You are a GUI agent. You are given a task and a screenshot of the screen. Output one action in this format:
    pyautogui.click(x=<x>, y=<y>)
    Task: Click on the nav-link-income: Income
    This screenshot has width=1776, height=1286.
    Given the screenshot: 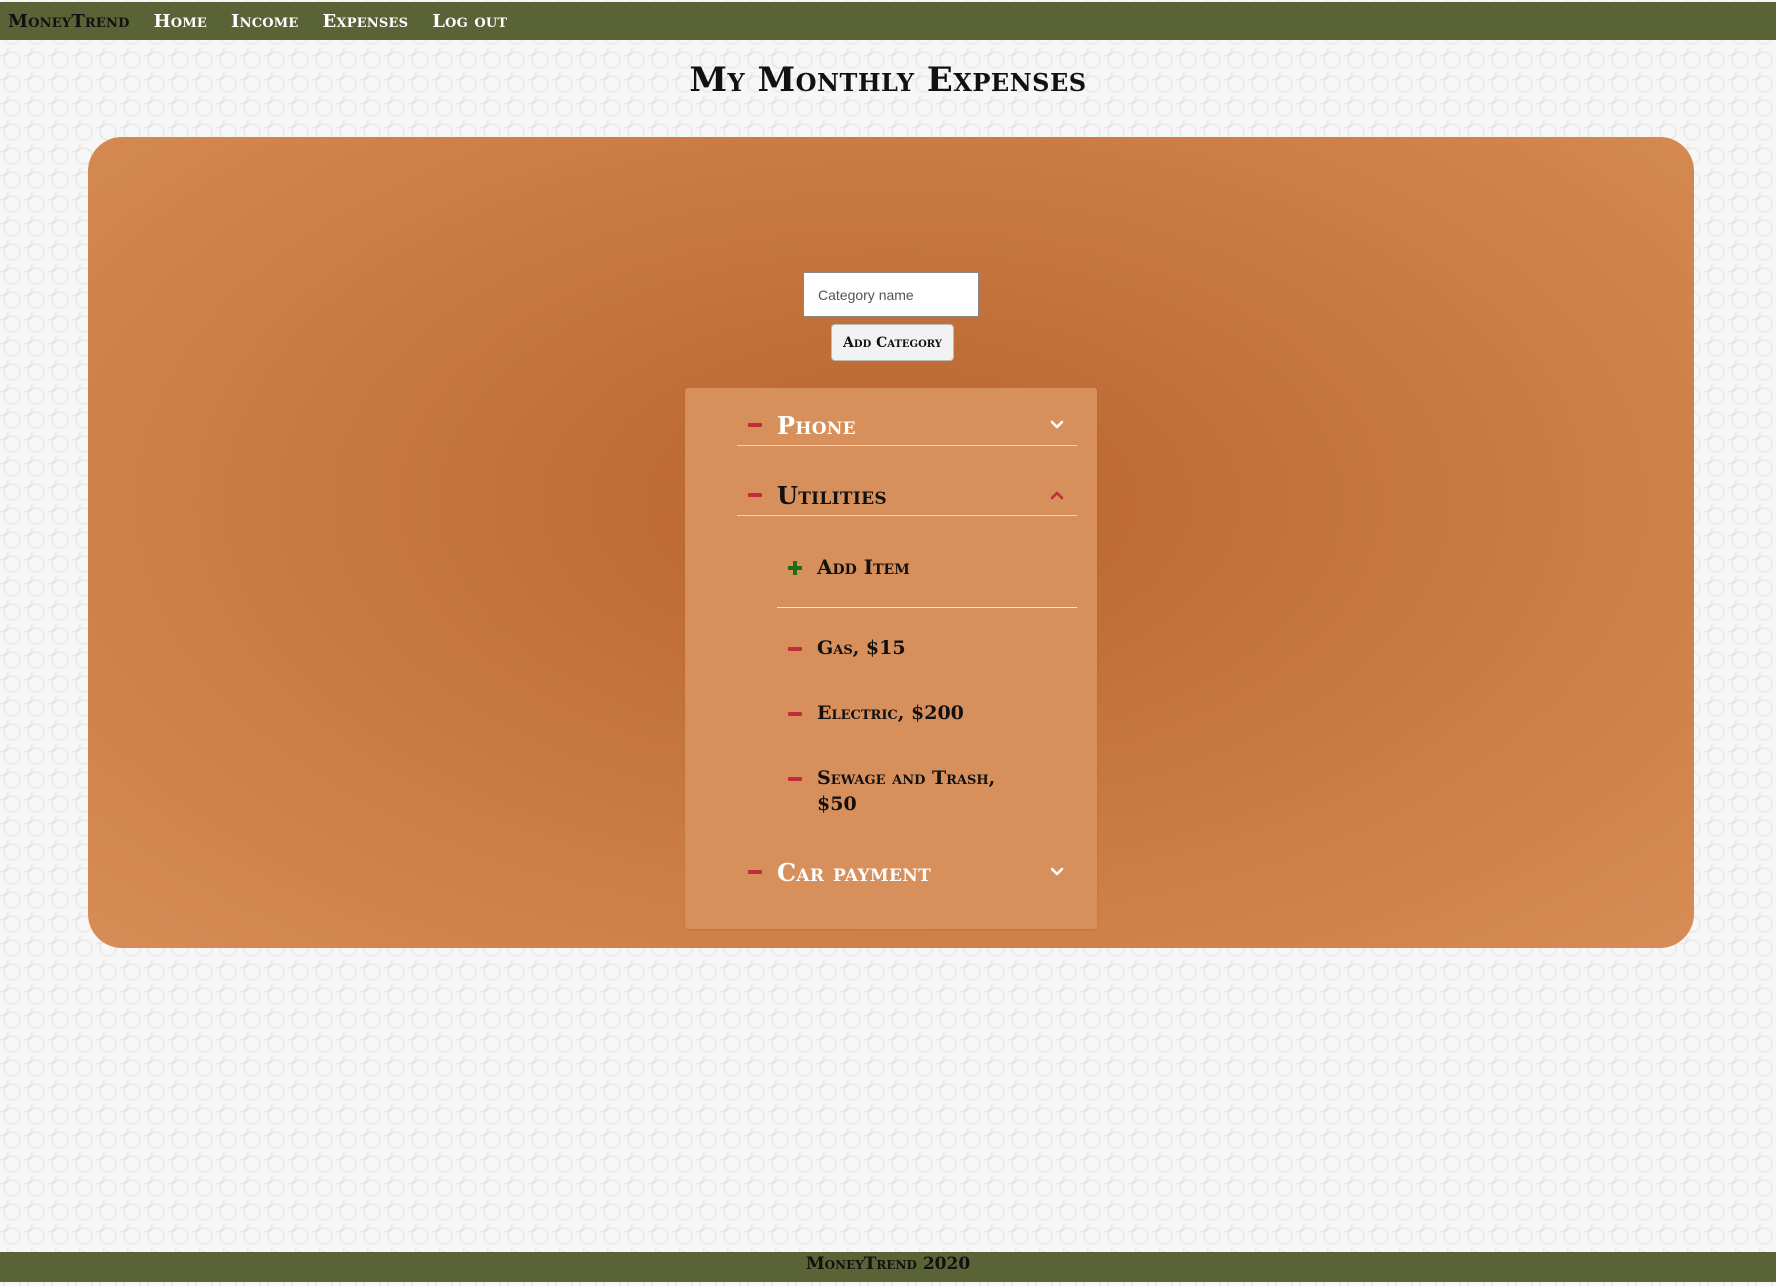 What is the action you would take?
    pyautogui.click(x=264, y=21)
    